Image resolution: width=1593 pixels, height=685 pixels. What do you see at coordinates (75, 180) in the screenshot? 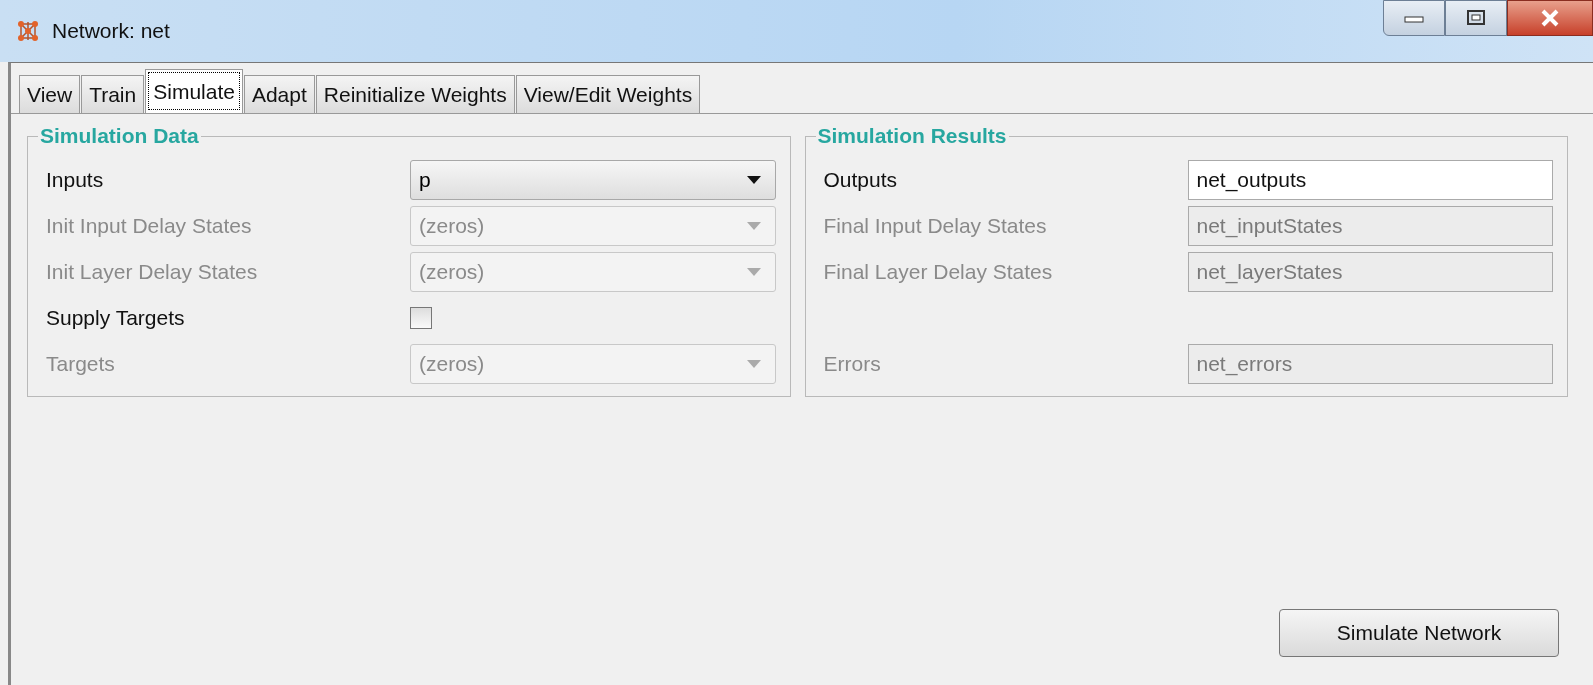
I see `field-label: Inputs` at bounding box center [75, 180].